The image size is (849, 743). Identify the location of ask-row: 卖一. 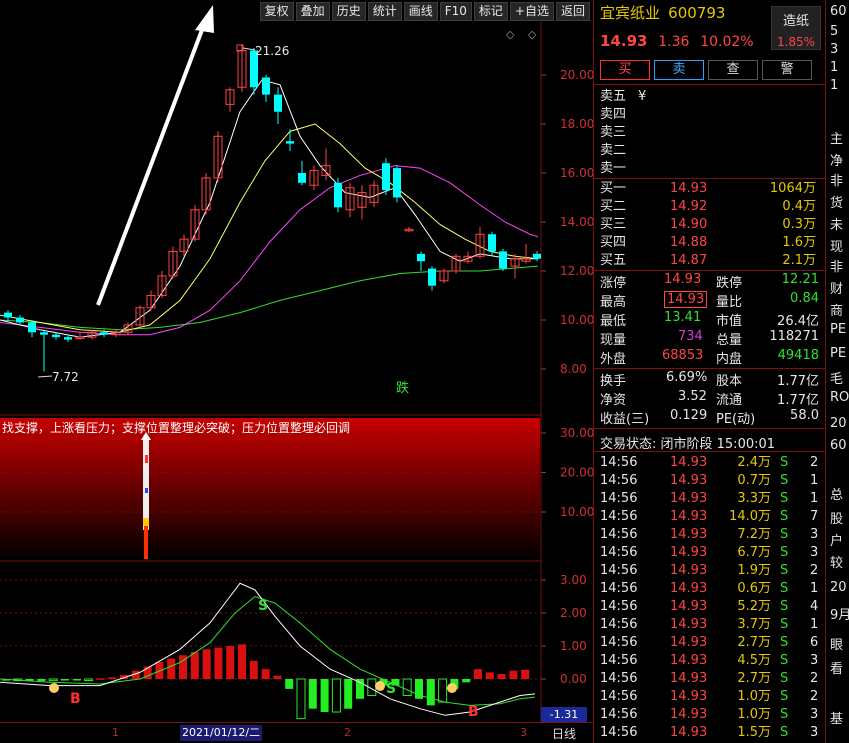
(710, 169).